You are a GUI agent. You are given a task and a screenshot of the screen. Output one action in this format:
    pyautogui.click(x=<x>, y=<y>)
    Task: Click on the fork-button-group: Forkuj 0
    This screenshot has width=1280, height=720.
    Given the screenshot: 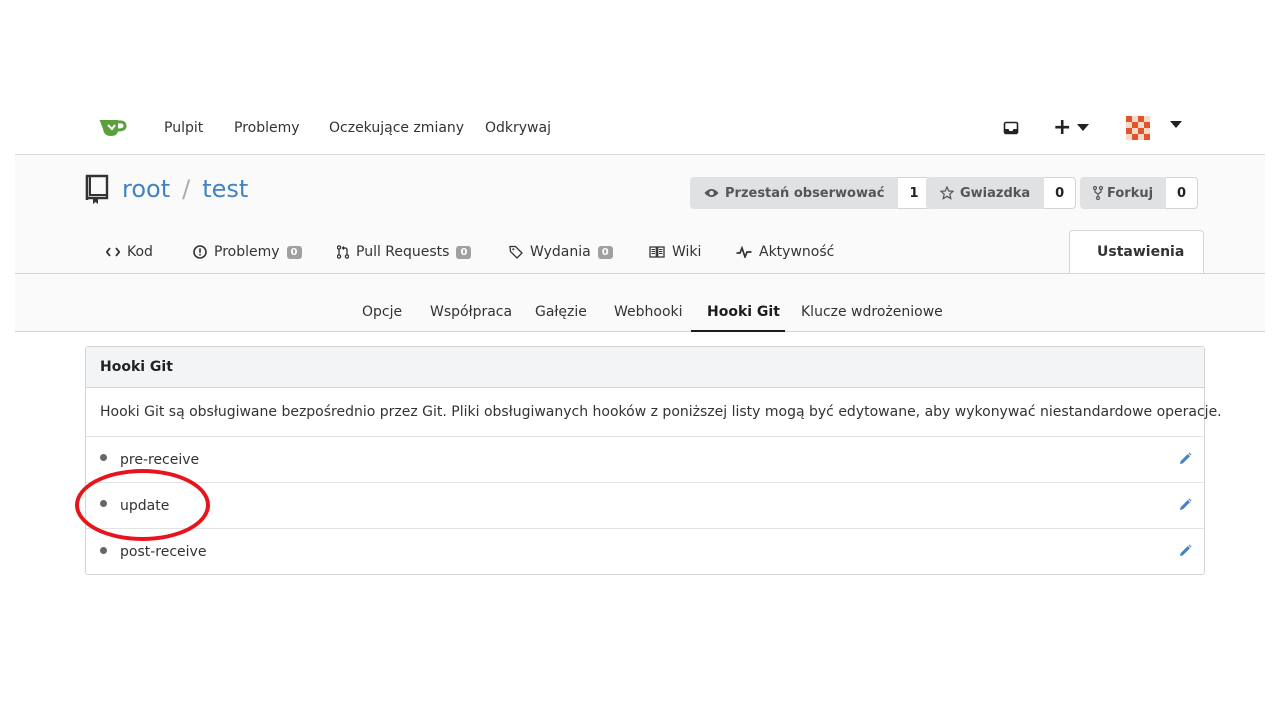 What is the action you would take?
    pyautogui.click(x=1139, y=193)
    